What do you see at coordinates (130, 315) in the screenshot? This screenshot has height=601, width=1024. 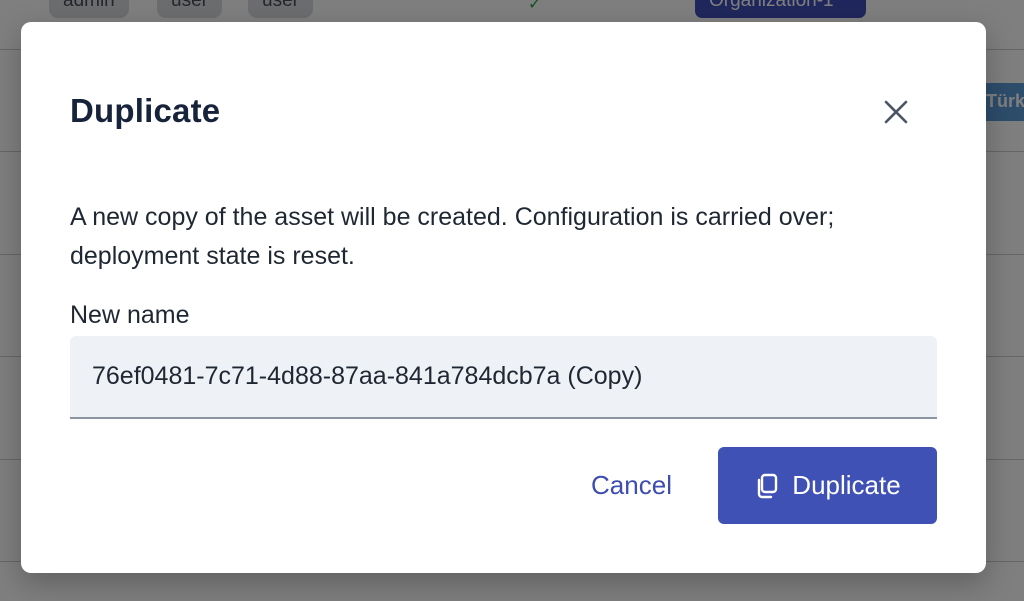 I see `new-name-label: New name` at bounding box center [130, 315].